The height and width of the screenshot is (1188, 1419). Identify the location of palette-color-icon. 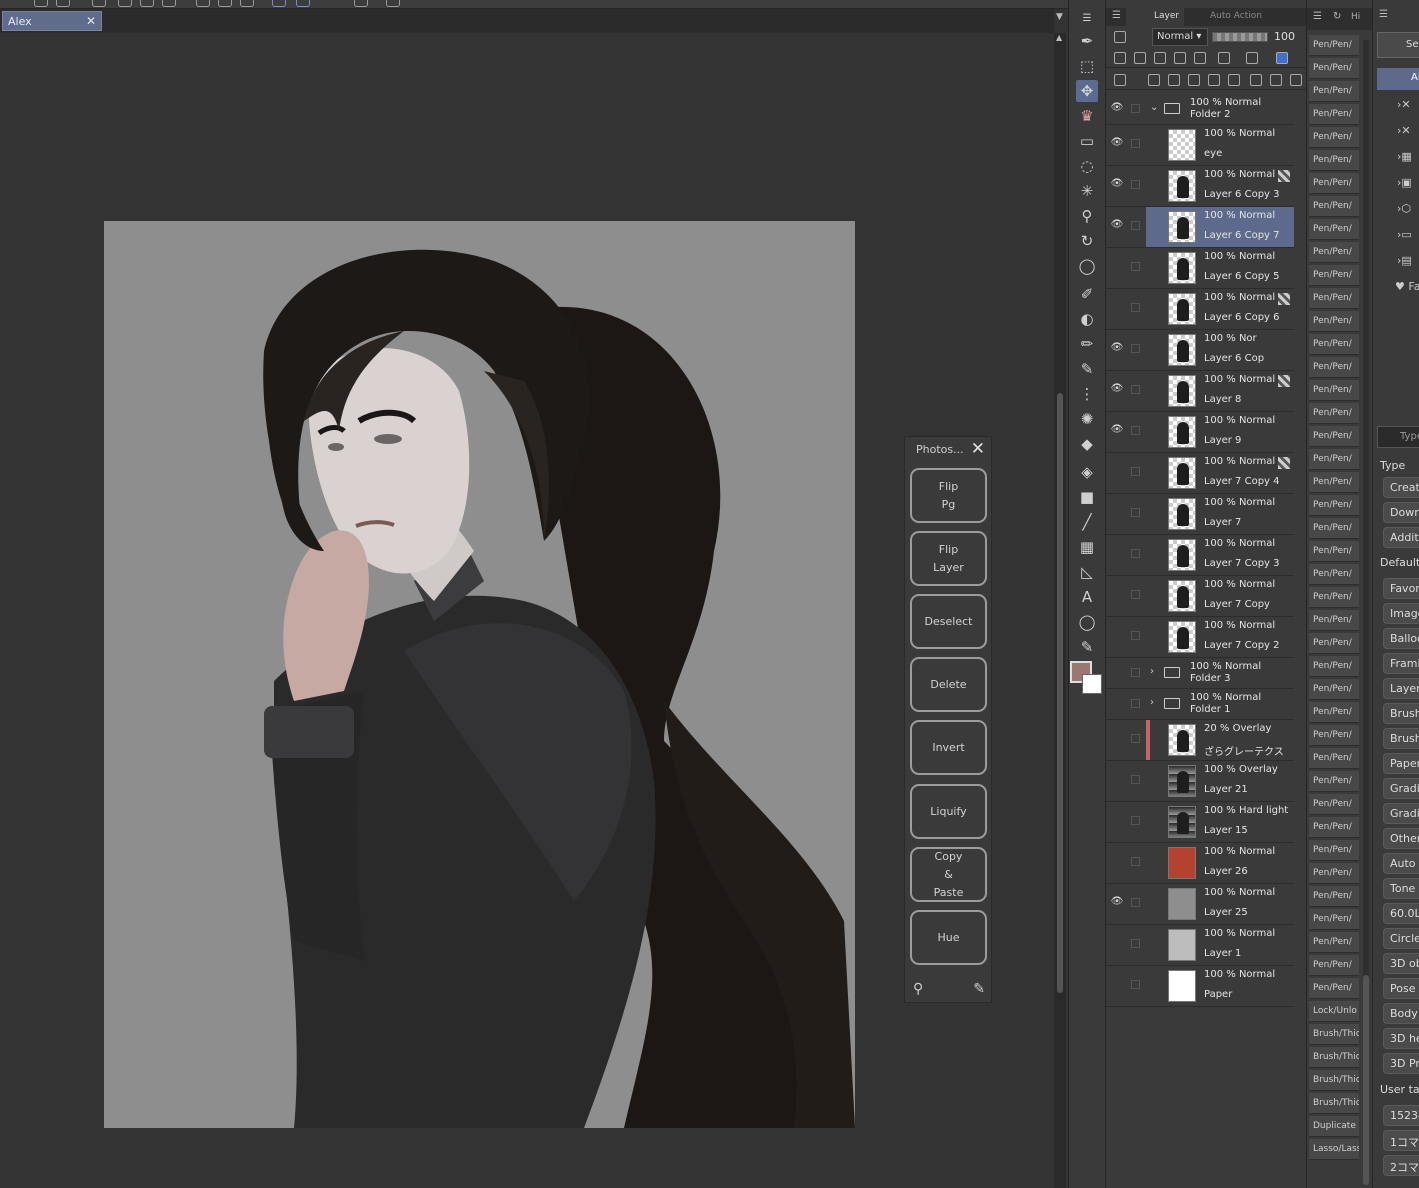
(1252, 58).